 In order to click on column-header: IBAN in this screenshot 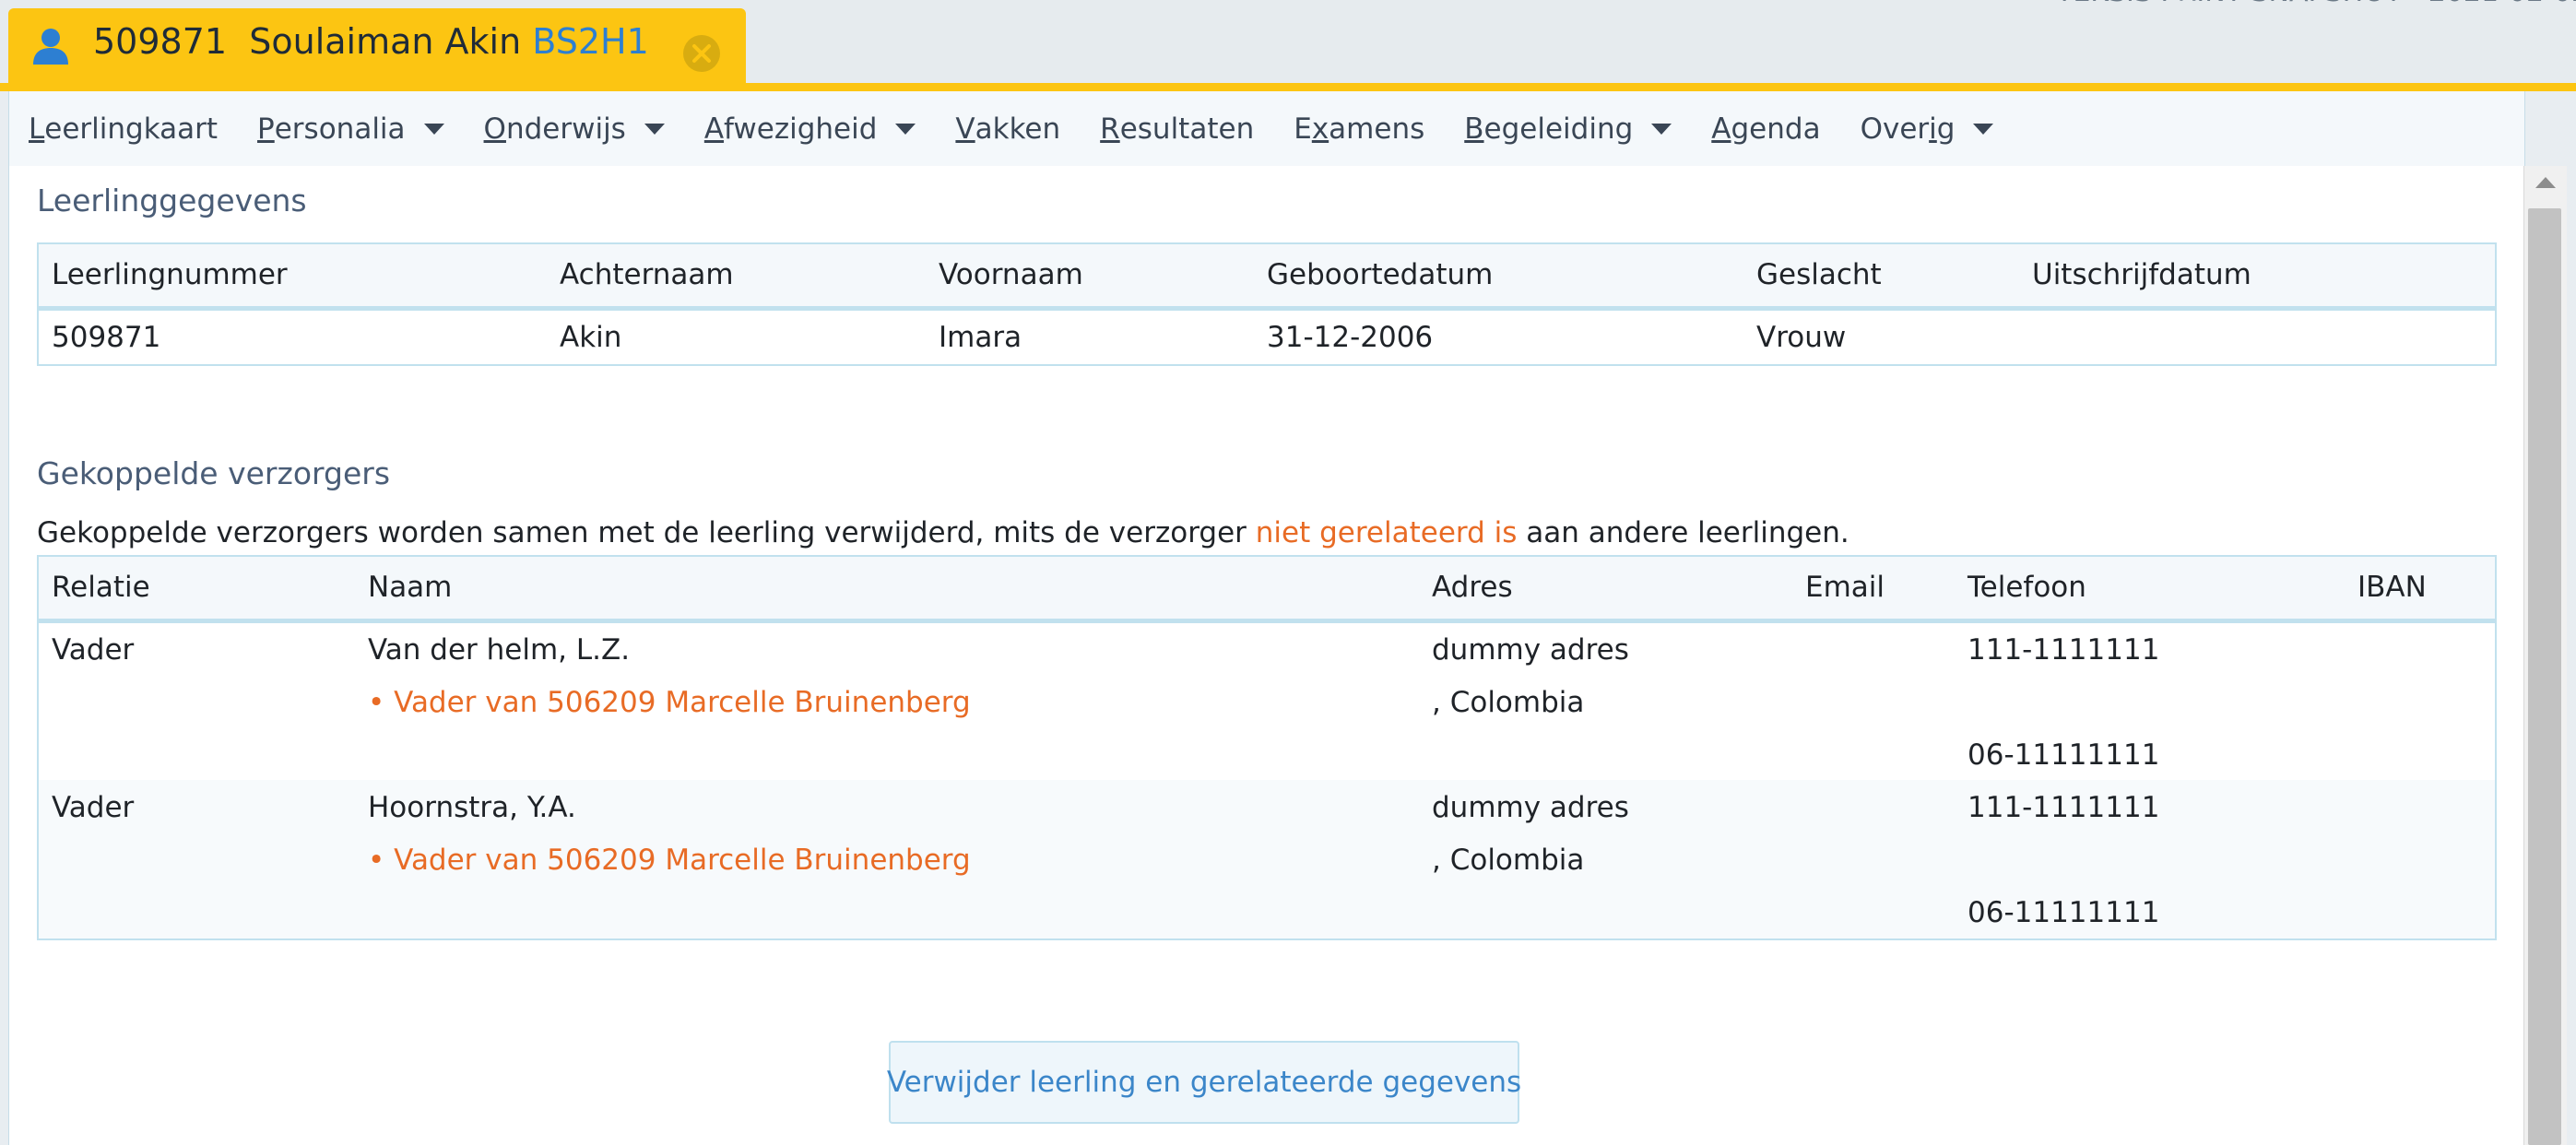, I will do `click(2392, 587)`.